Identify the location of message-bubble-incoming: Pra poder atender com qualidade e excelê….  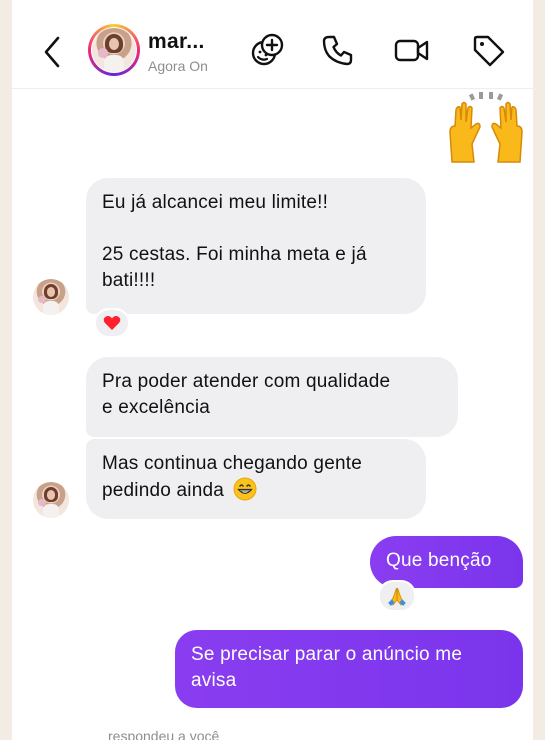
(272, 397).